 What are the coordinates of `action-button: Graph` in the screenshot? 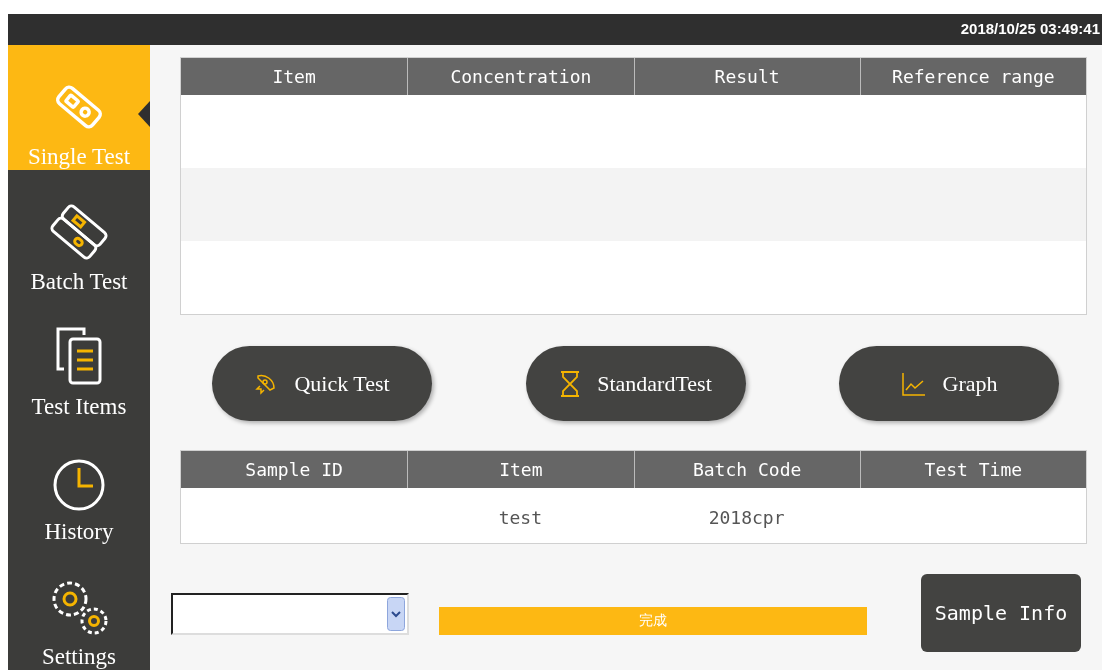 It's located at (949, 383).